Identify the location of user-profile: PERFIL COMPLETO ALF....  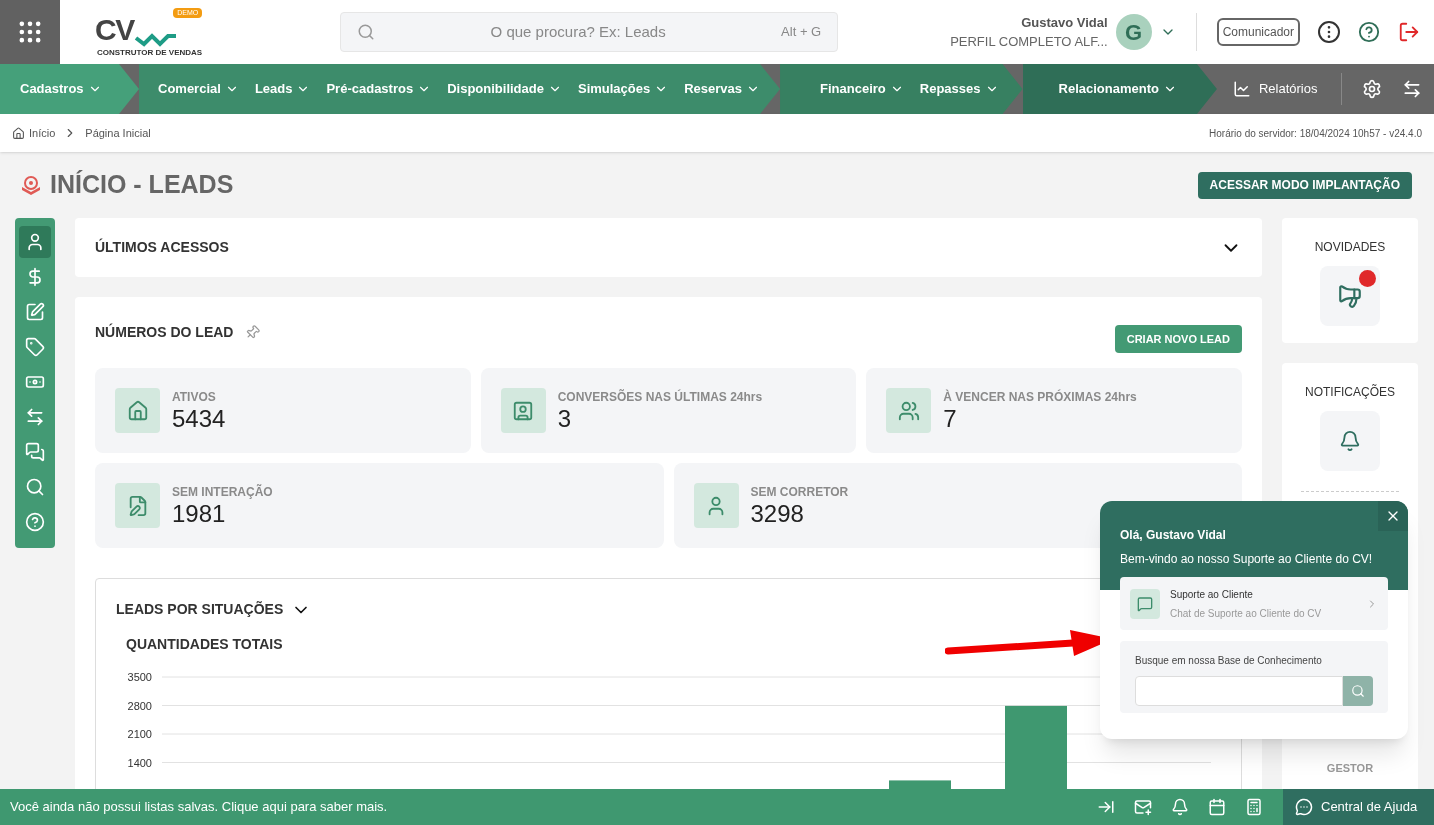
(1029, 42).